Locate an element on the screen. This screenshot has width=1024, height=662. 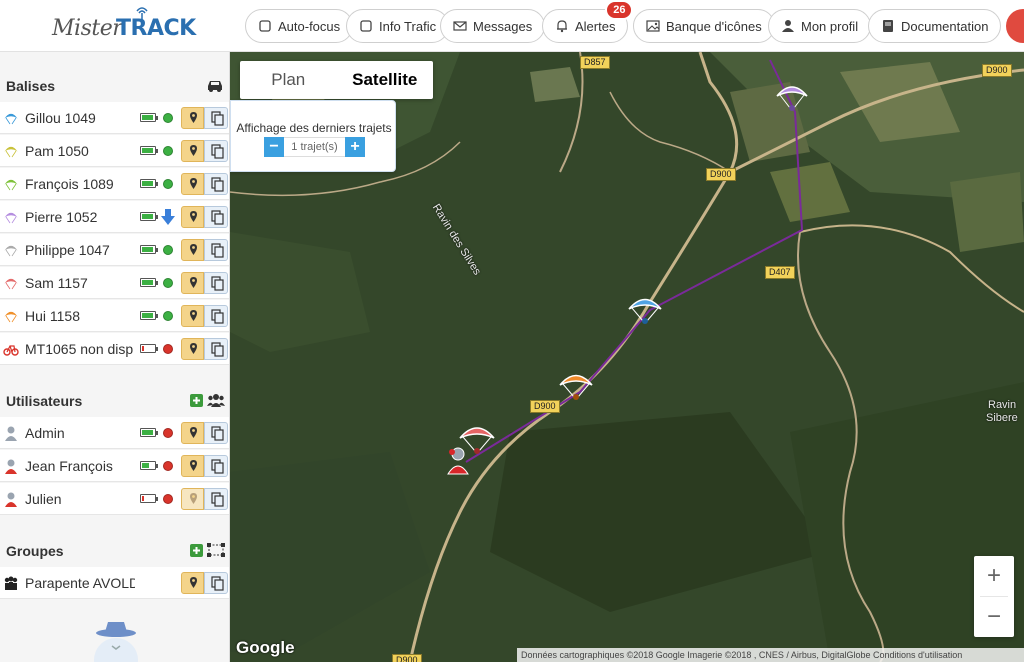
paraglider-icon is located at coordinates (11, 218).